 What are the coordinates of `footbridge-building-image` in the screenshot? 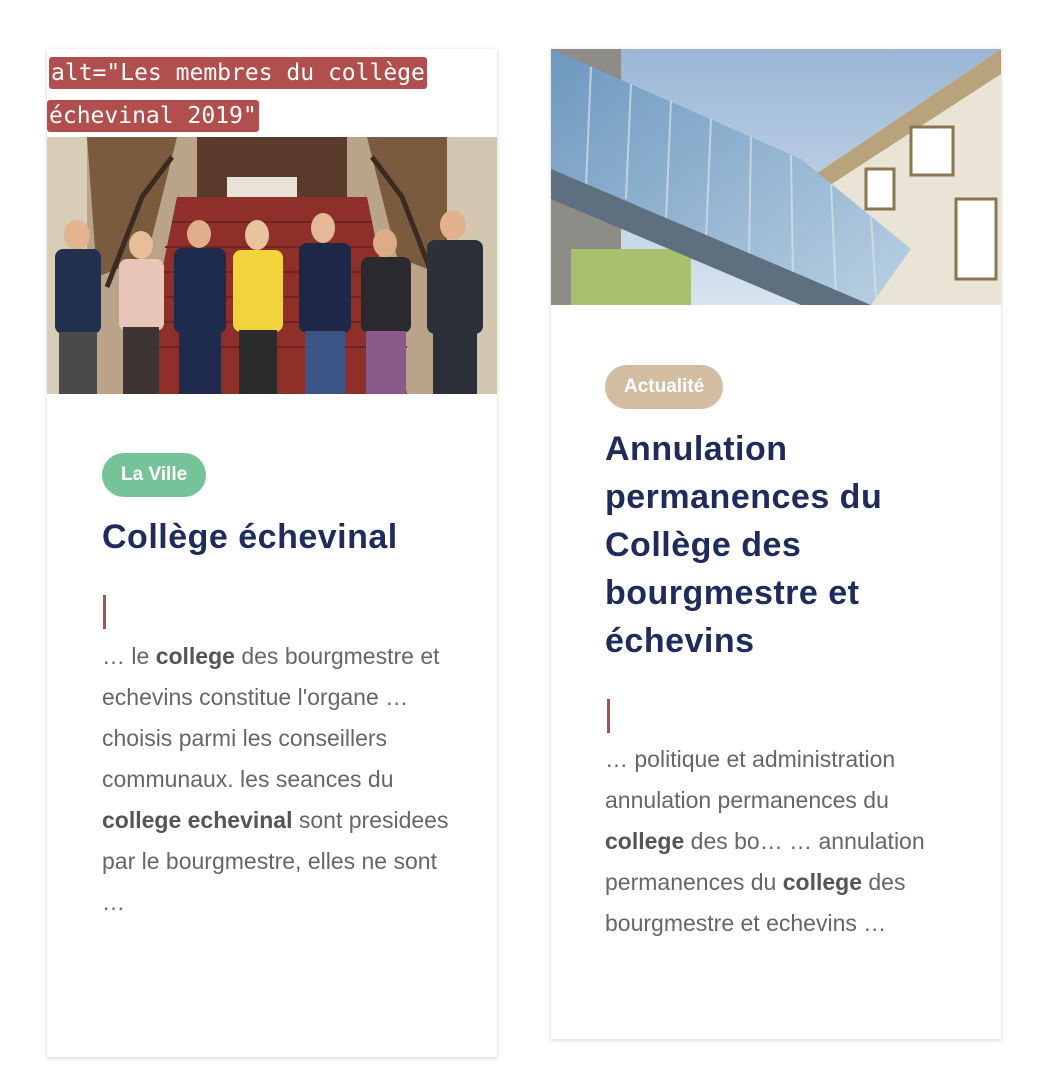 It's located at (776, 177).